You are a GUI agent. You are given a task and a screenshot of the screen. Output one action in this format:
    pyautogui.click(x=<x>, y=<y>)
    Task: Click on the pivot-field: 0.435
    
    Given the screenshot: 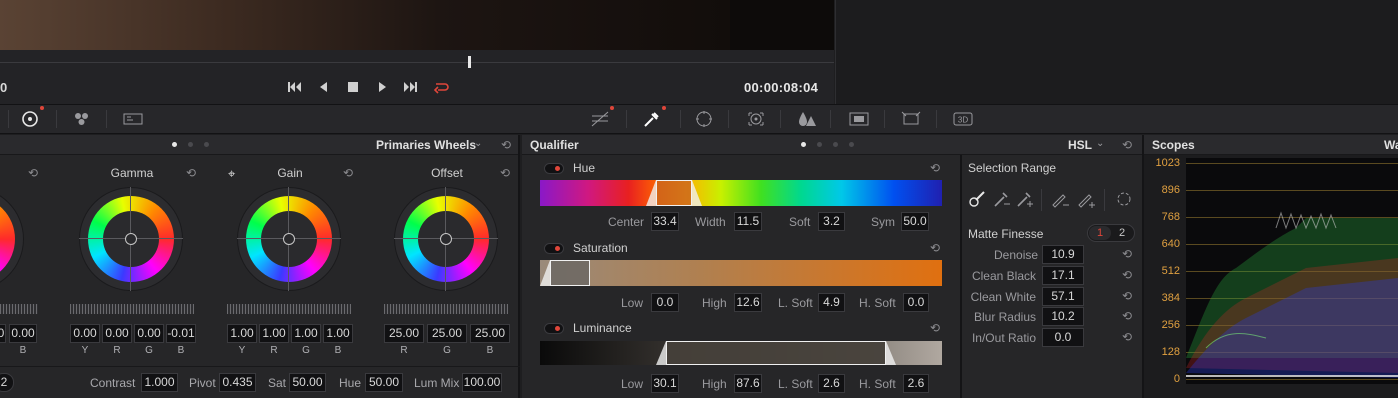 What is the action you would take?
    pyautogui.click(x=237, y=382)
    